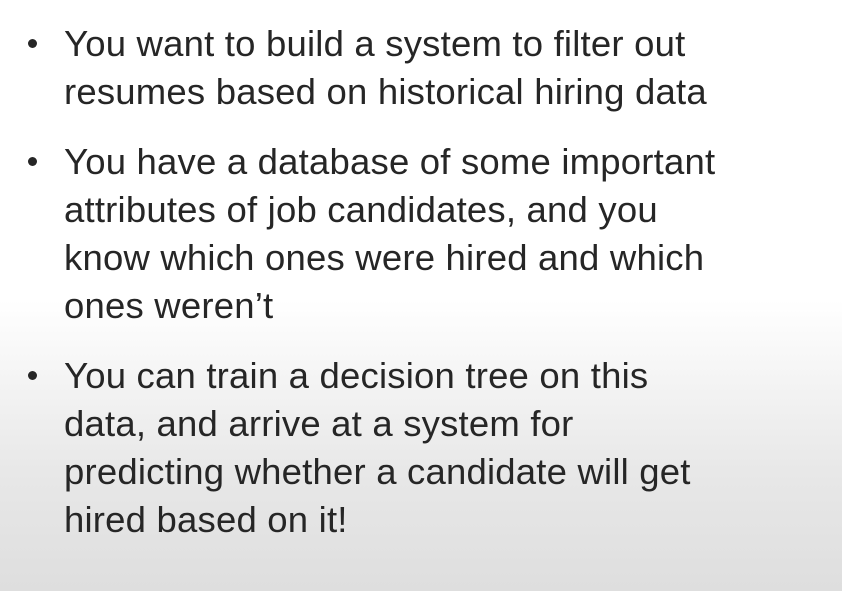  Describe the element at coordinates (384, 257) in the screenshot. I see `bullet-line: know which ones were hired and which` at that location.